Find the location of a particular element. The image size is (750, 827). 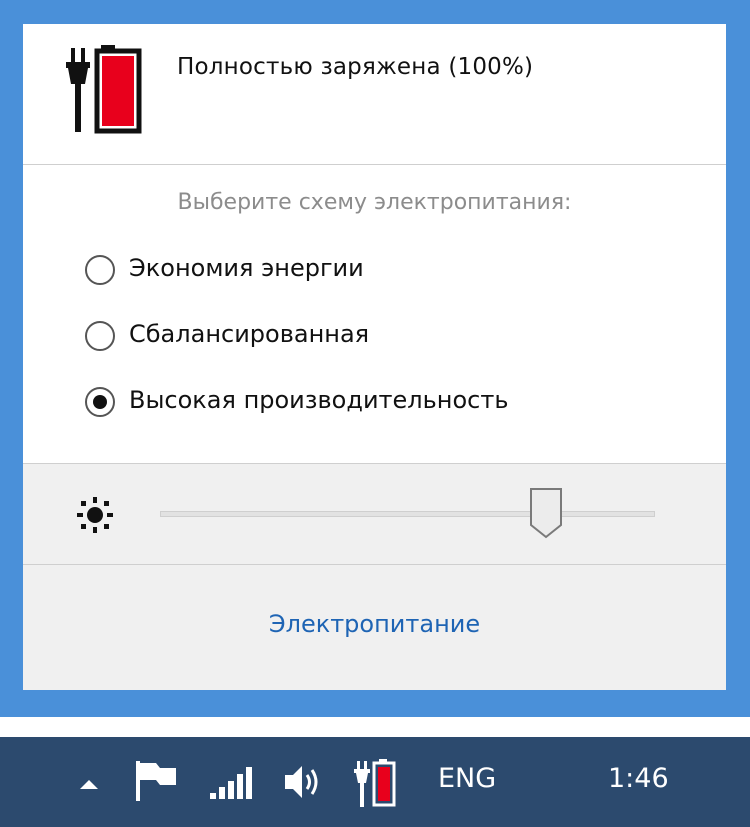

action-center-flag-icon is located at coordinates (157, 781).